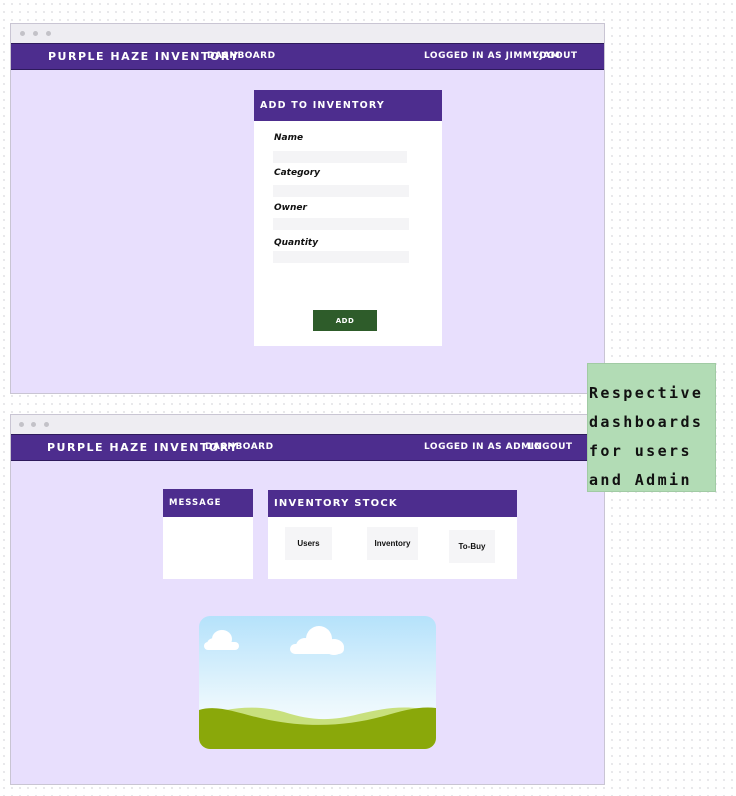 The height and width of the screenshot is (796, 736). I want to click on name-input, so click(340, 157).